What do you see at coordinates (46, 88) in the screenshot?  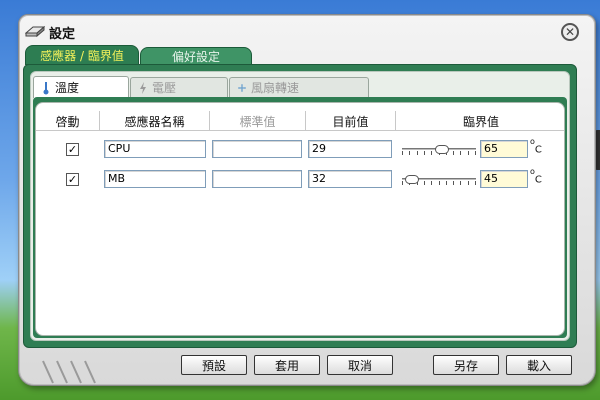 I see `thermometer-icon` at bounding box center [46, 88].